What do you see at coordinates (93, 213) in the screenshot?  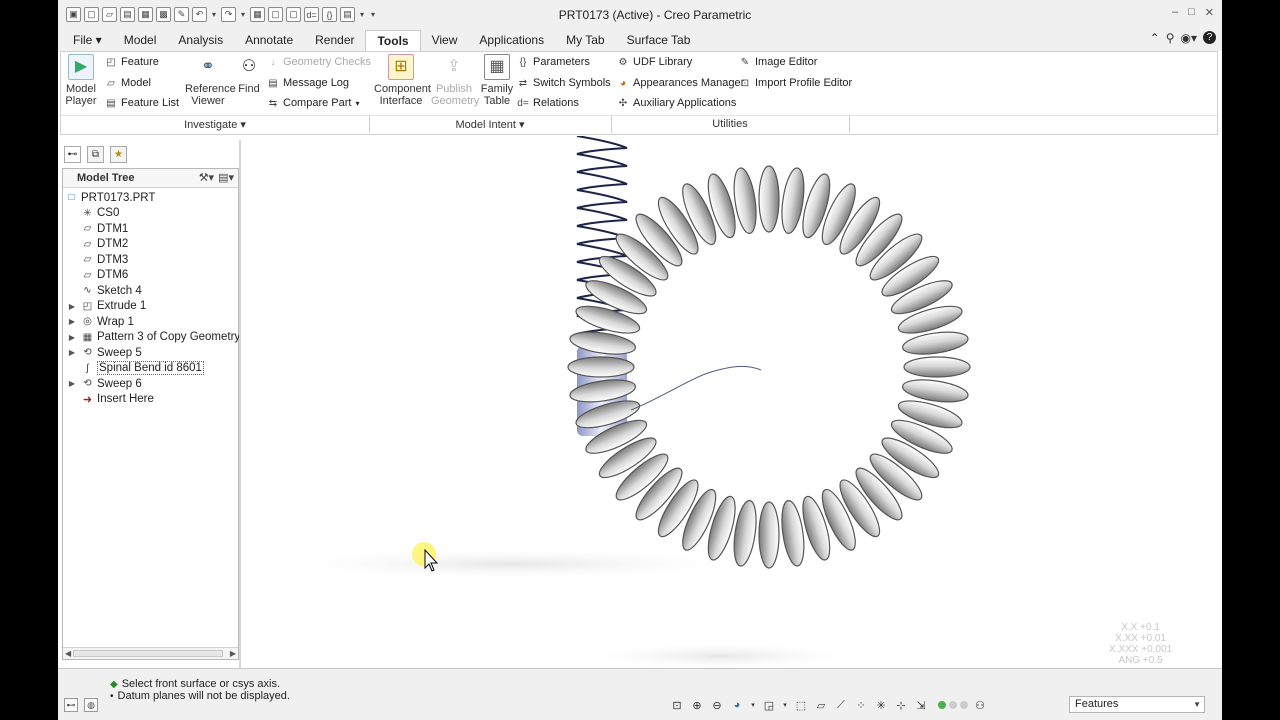 I see `tree-item: ✳ CS0` at bounding box center [93, 213].